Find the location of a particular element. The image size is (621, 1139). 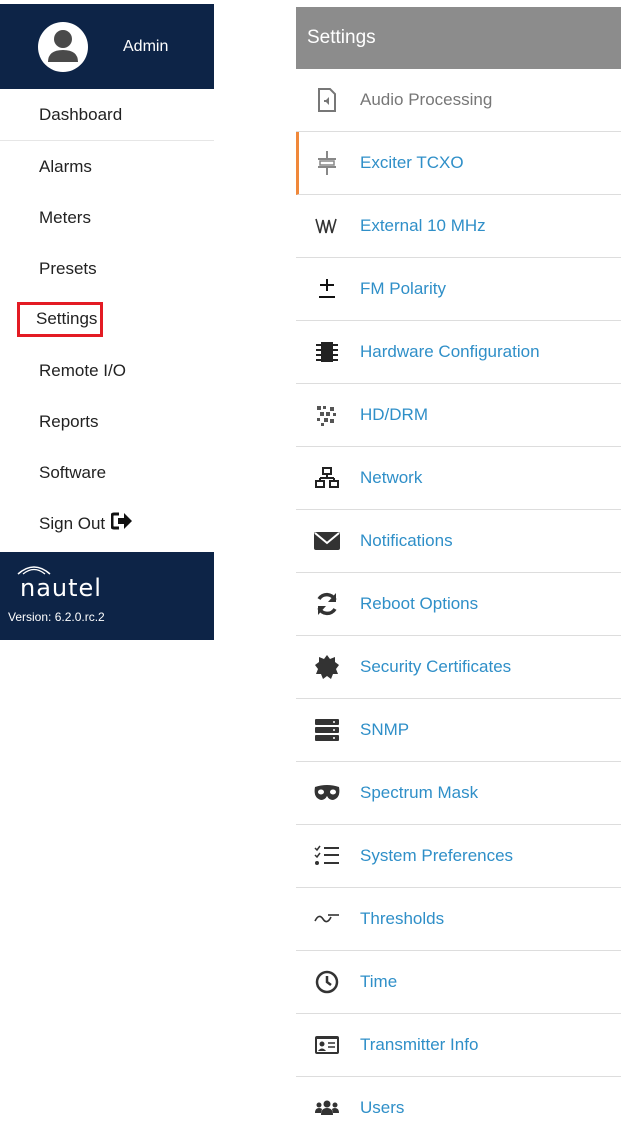

settings-item-label: Notifications is located at coordinates (406, 540).